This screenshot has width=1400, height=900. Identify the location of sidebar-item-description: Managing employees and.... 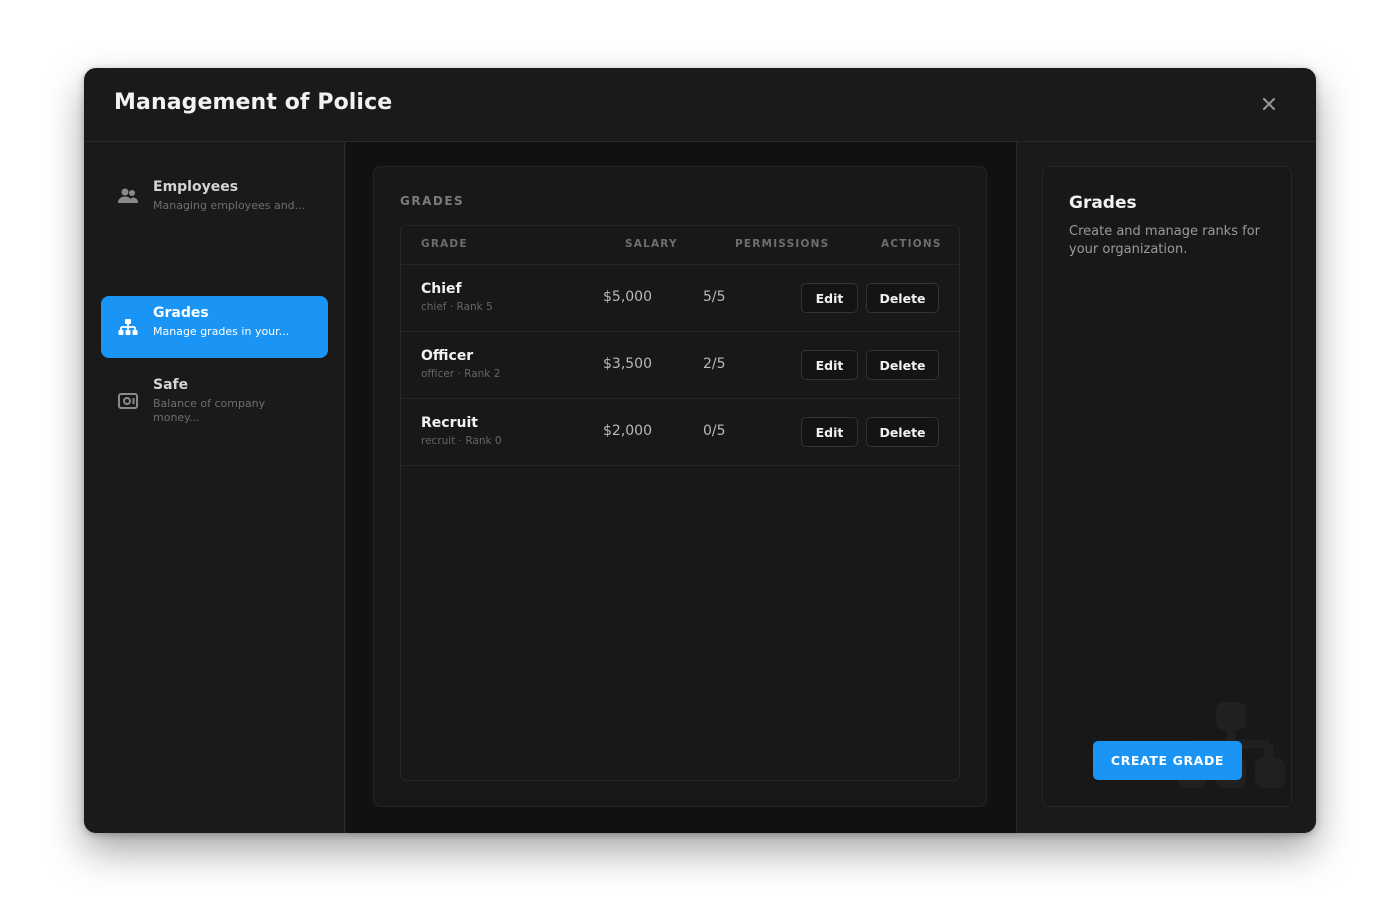
(229, 205).